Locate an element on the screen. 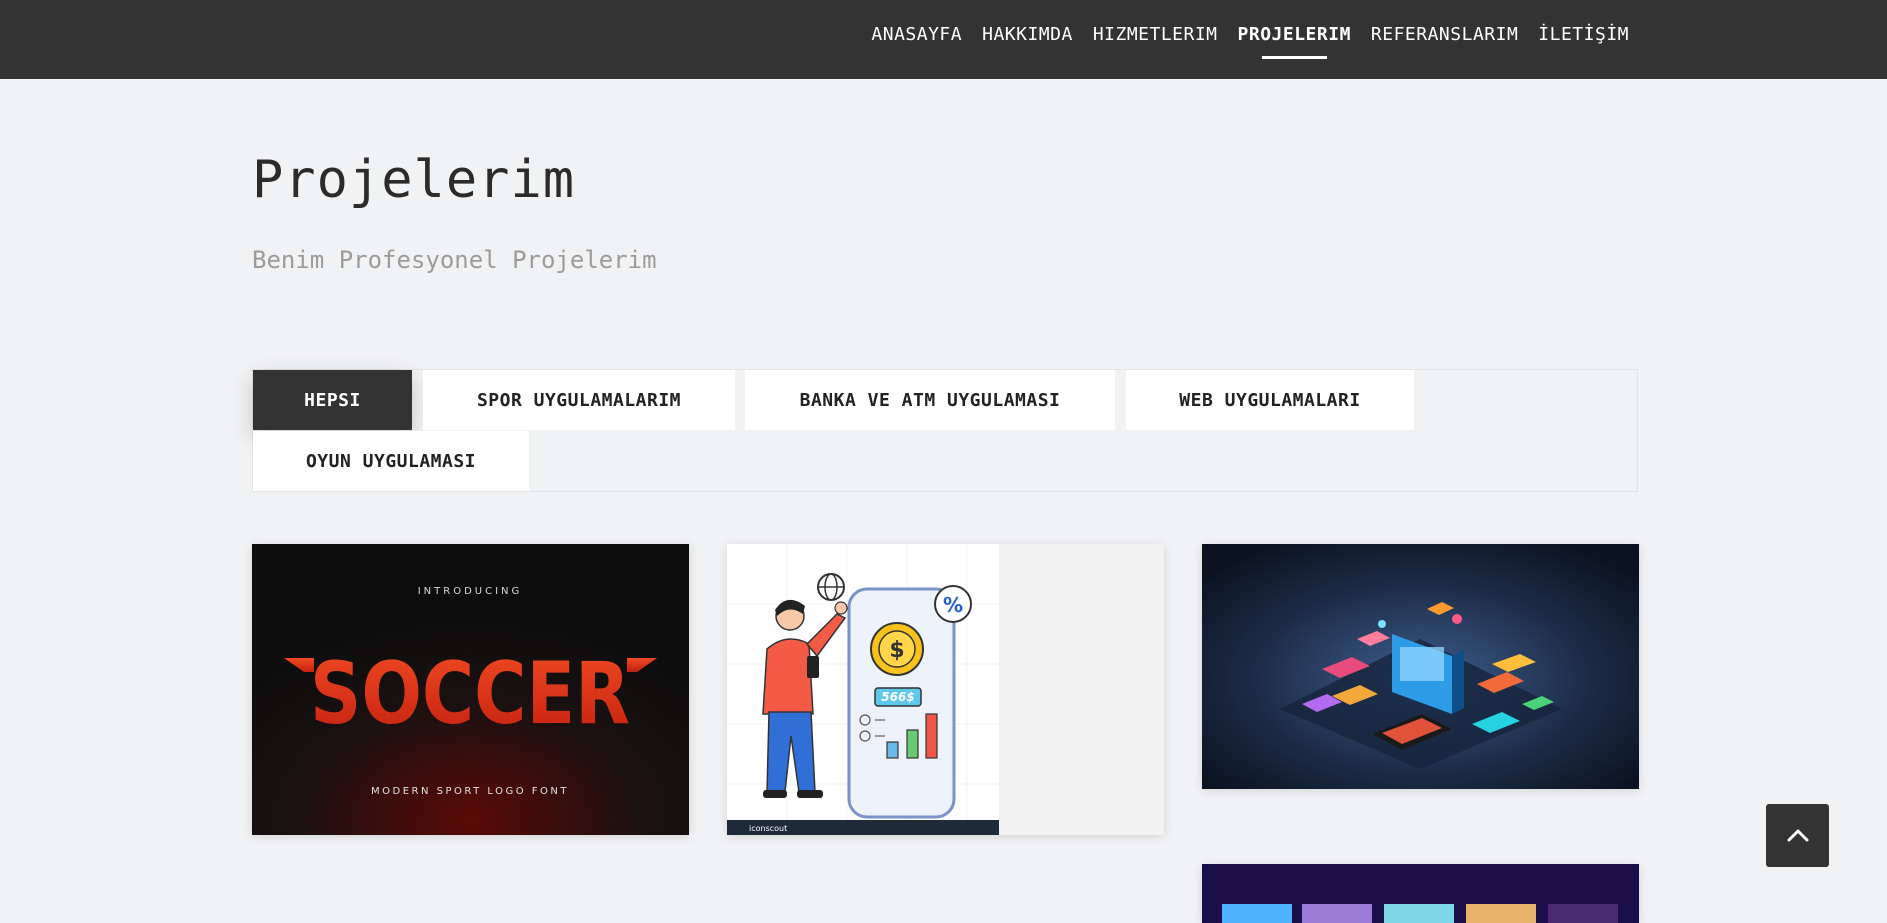 The height and width of the screenshot is (923, 1887). banking-app-illustration: $ % 566$ iconscout is located at coordinates (863, 689).